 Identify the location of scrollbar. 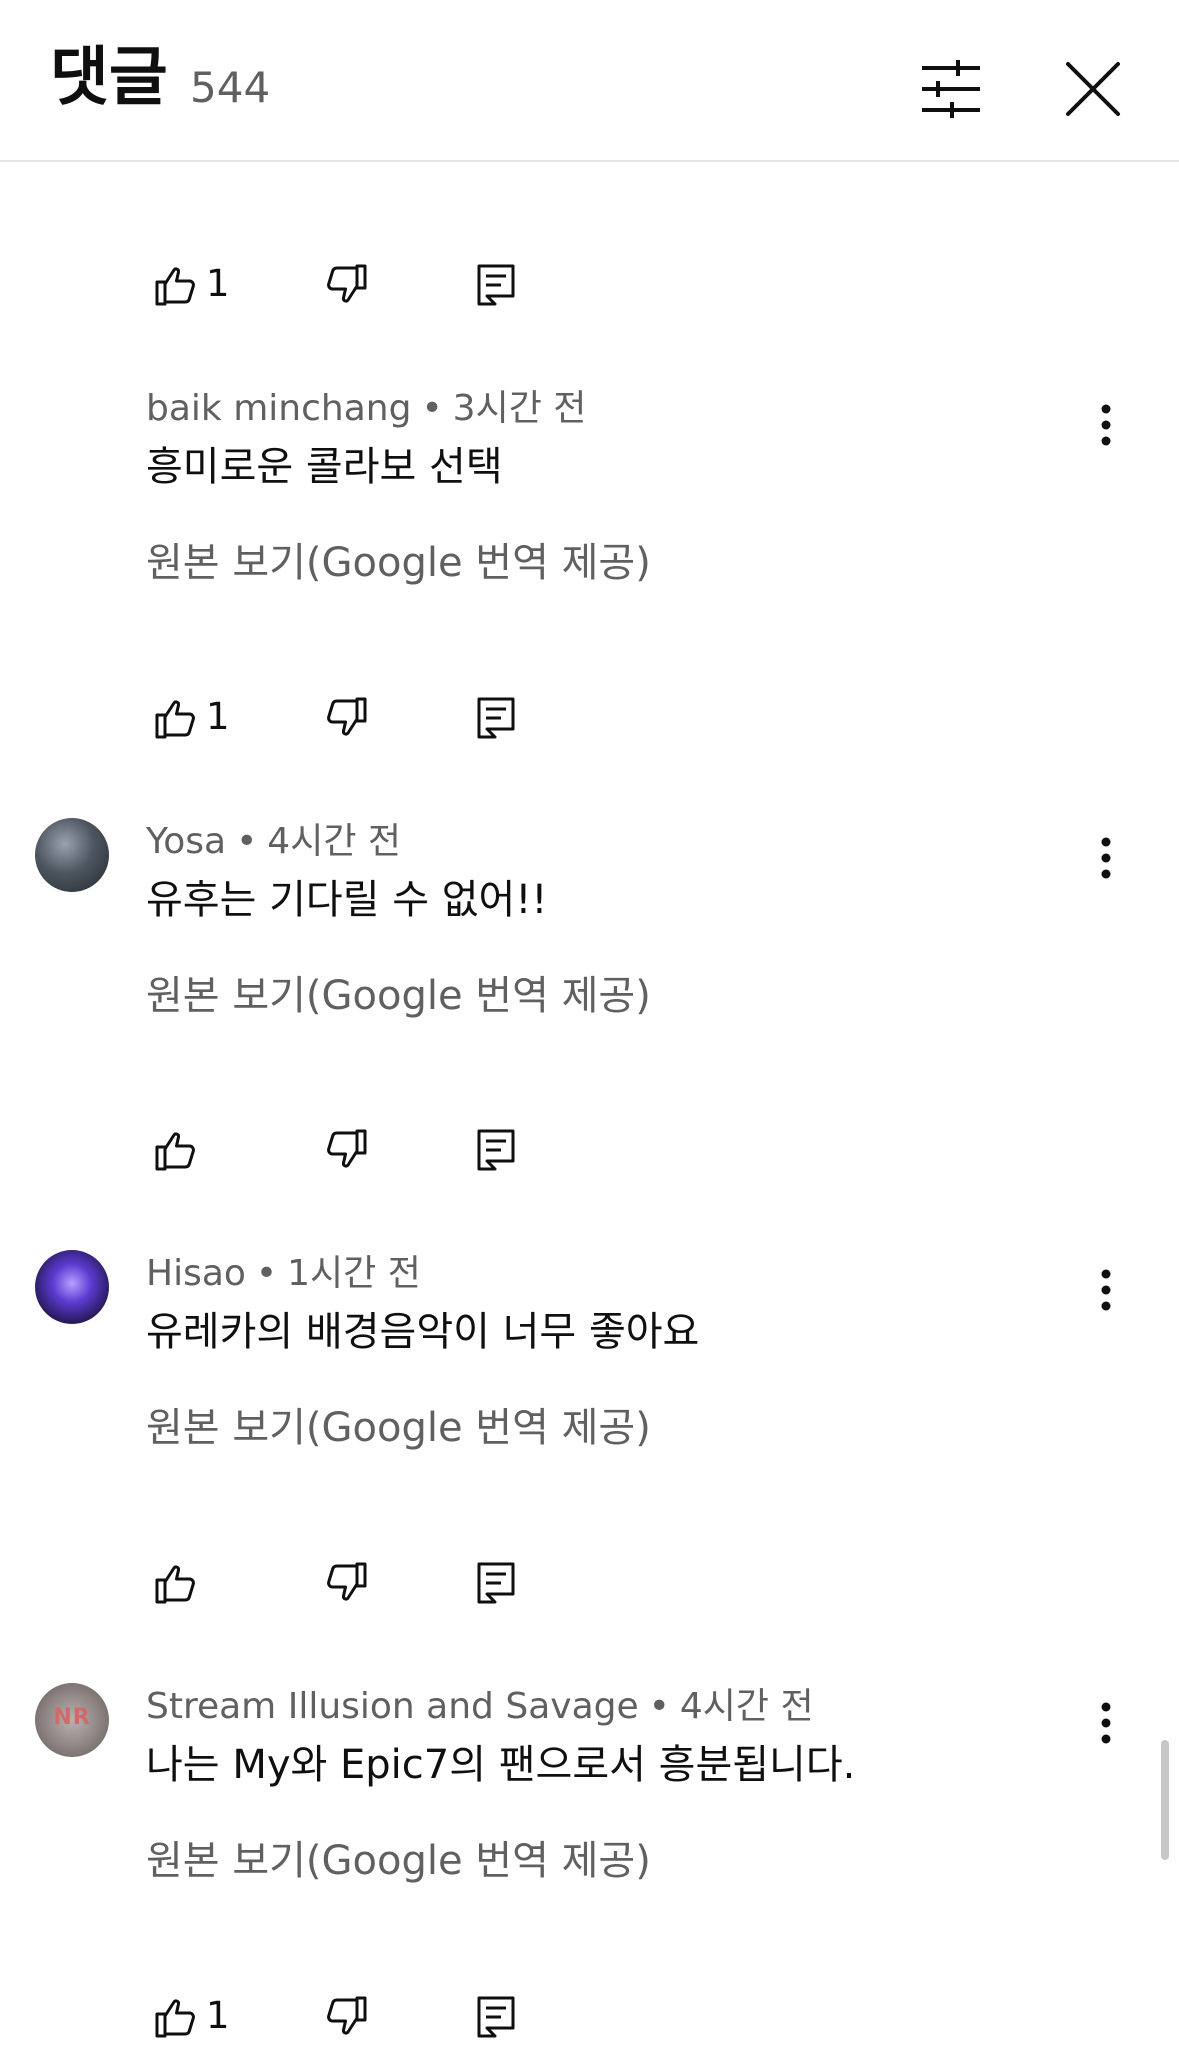
(1165, 1800).